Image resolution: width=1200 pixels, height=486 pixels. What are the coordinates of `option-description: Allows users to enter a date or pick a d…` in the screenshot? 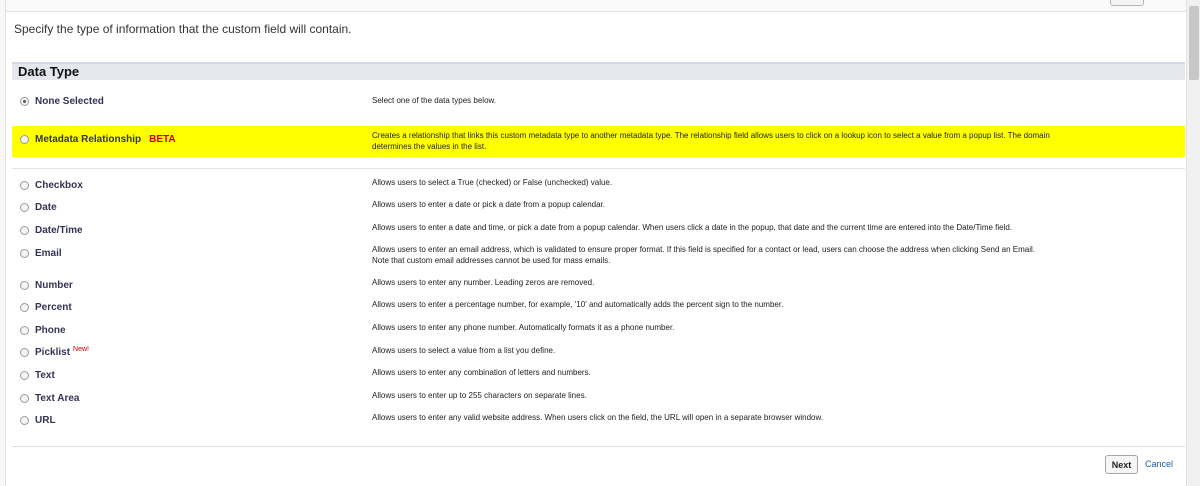 It's located at (489, 204).